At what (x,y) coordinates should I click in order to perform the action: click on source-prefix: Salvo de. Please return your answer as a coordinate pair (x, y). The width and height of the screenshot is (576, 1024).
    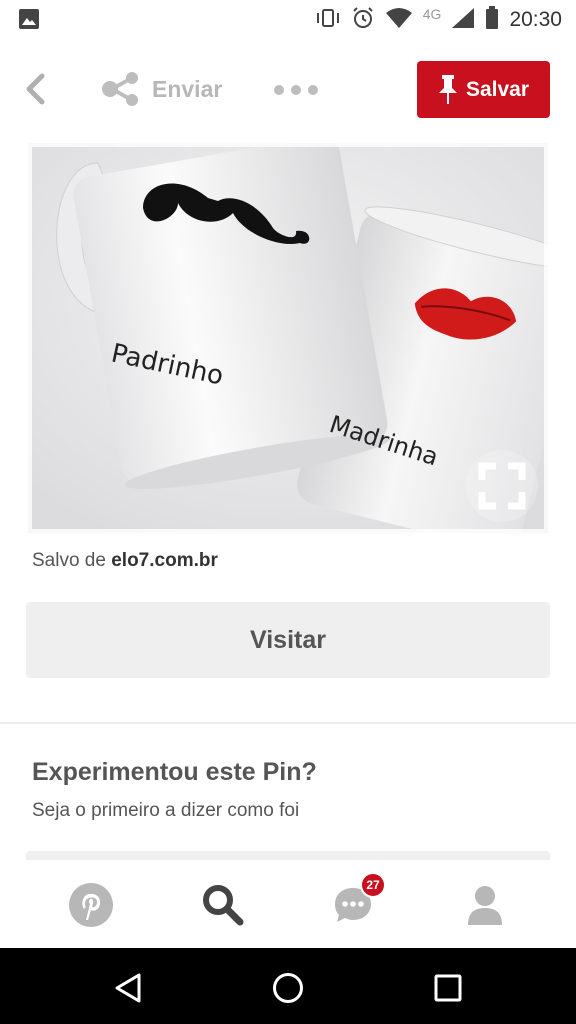
    Looking at the image, I should click on (69, 560).